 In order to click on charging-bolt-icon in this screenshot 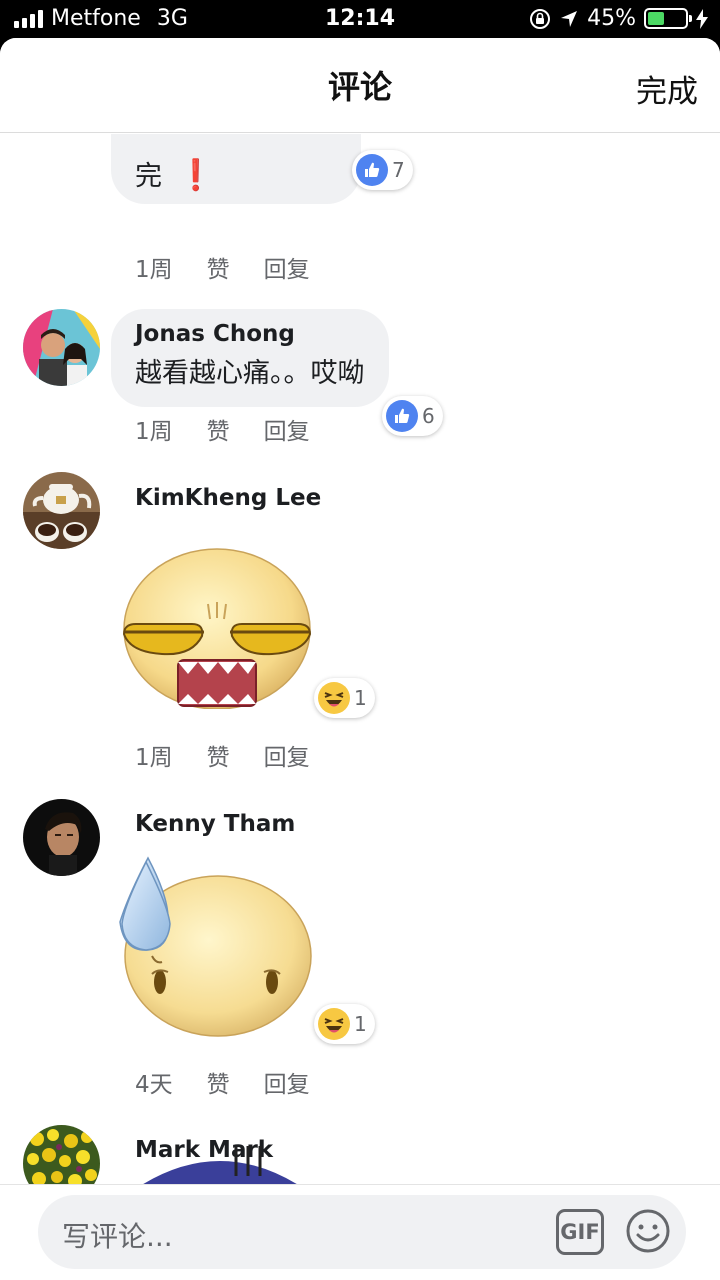, I will do `click(702, 18)`.